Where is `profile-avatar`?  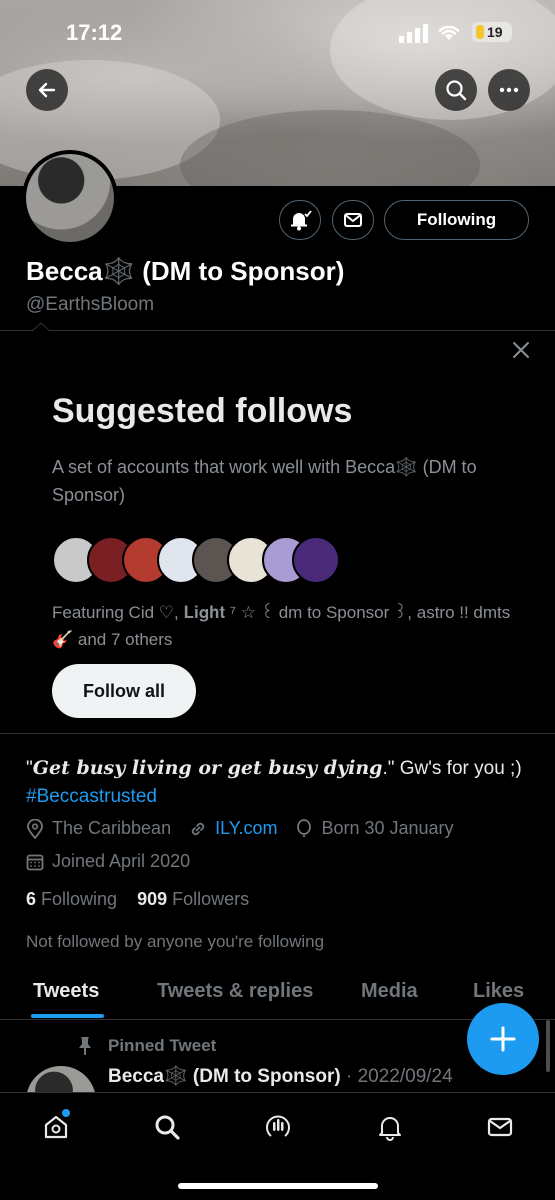
profile-avatar is located at coordinates (70, 198).